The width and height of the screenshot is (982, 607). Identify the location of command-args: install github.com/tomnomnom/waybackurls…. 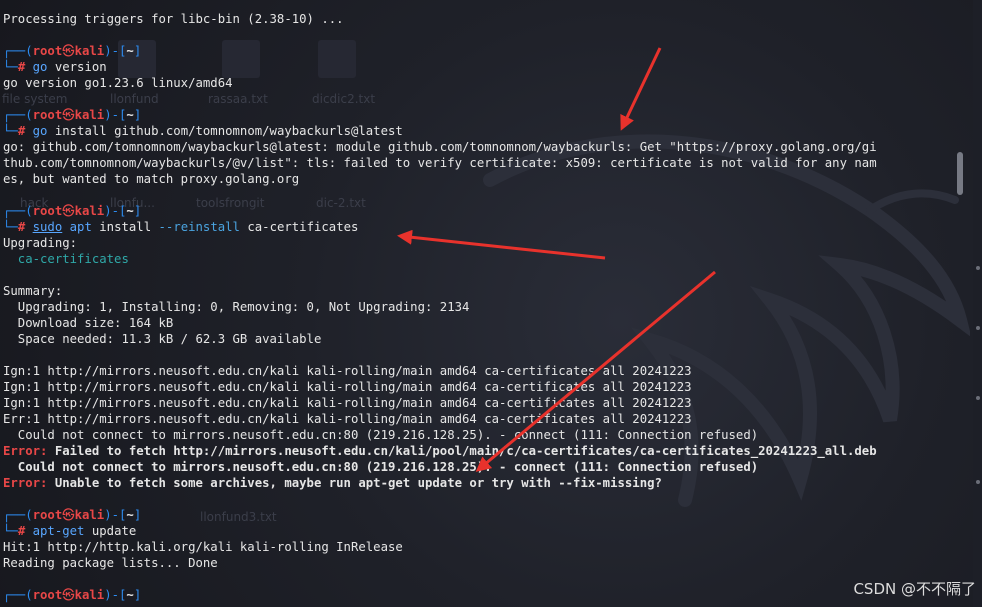
(225, 131).